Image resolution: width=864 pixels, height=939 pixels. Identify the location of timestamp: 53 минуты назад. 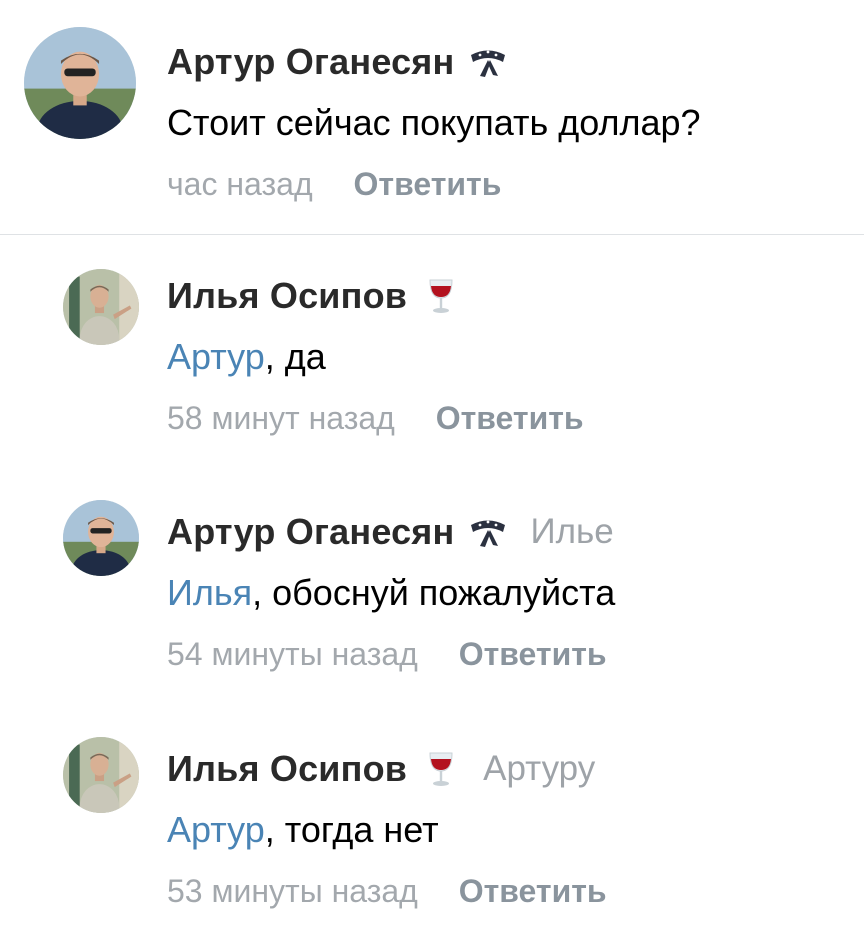
(292, 891).